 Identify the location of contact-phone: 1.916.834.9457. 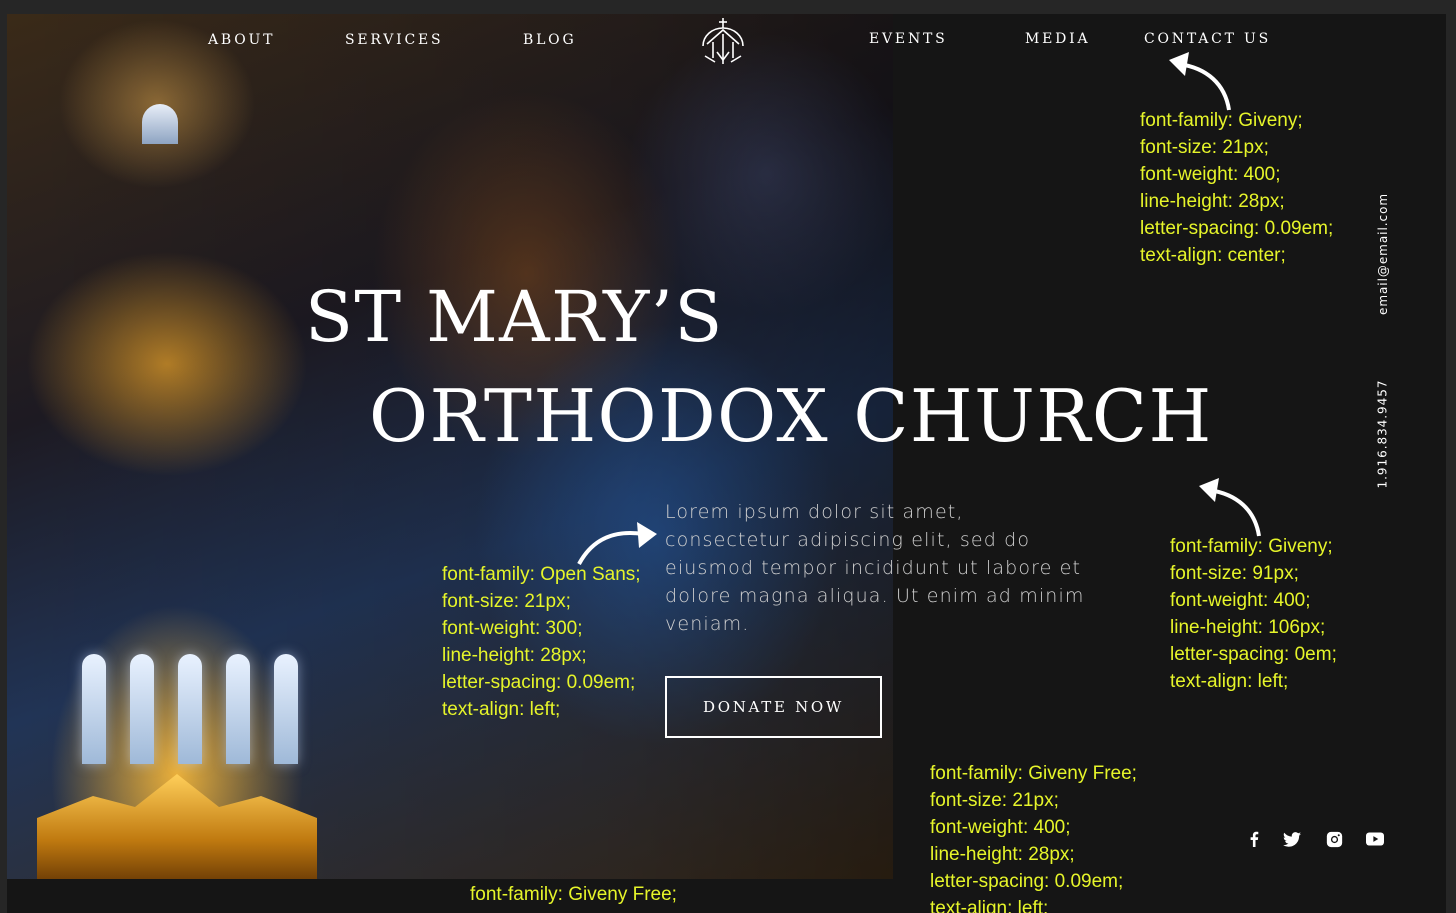
(1382, 434).